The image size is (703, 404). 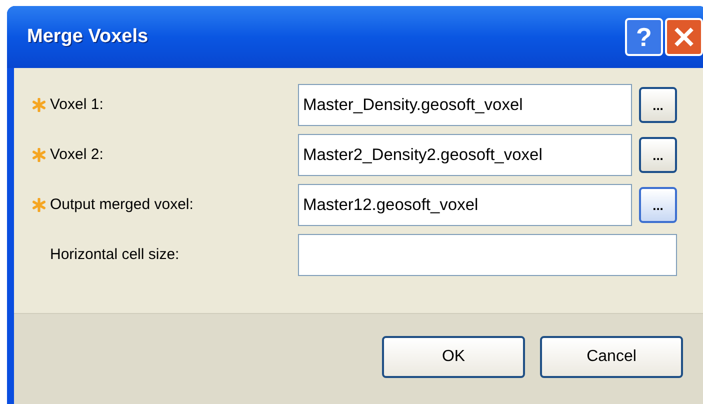 I want to click on close-button, so click(x=684, y=37).